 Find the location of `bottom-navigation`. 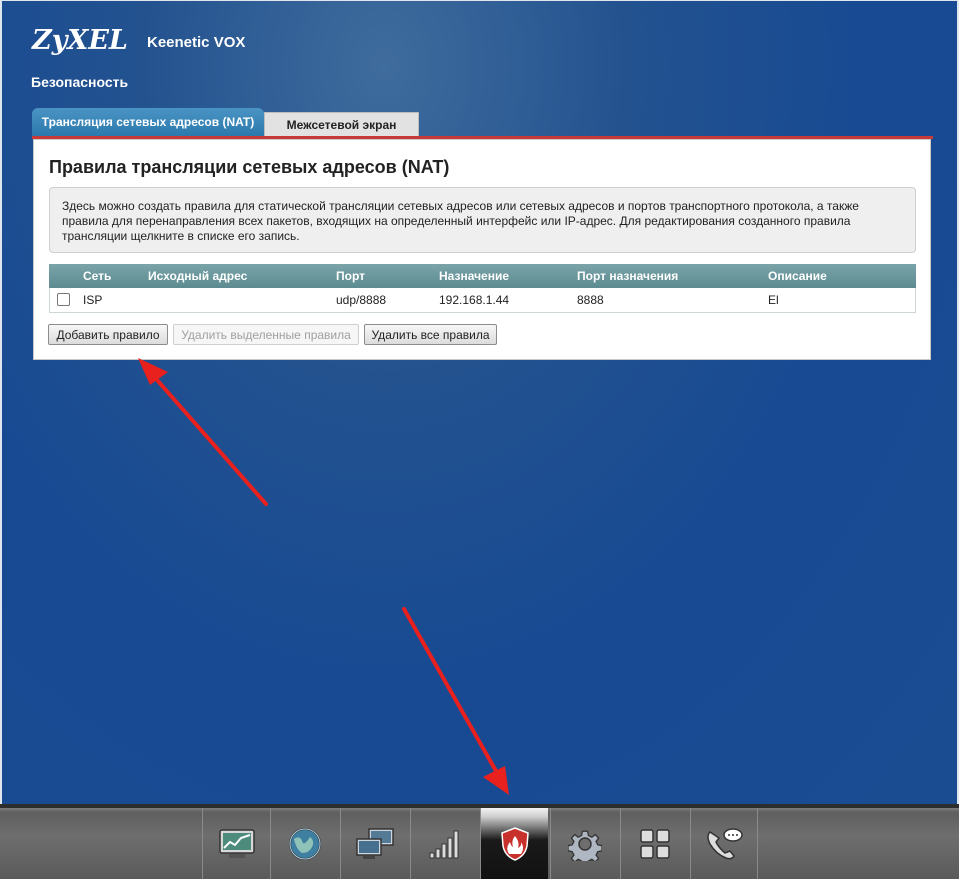

bottom-navigation is located at coordinates (479, 841).